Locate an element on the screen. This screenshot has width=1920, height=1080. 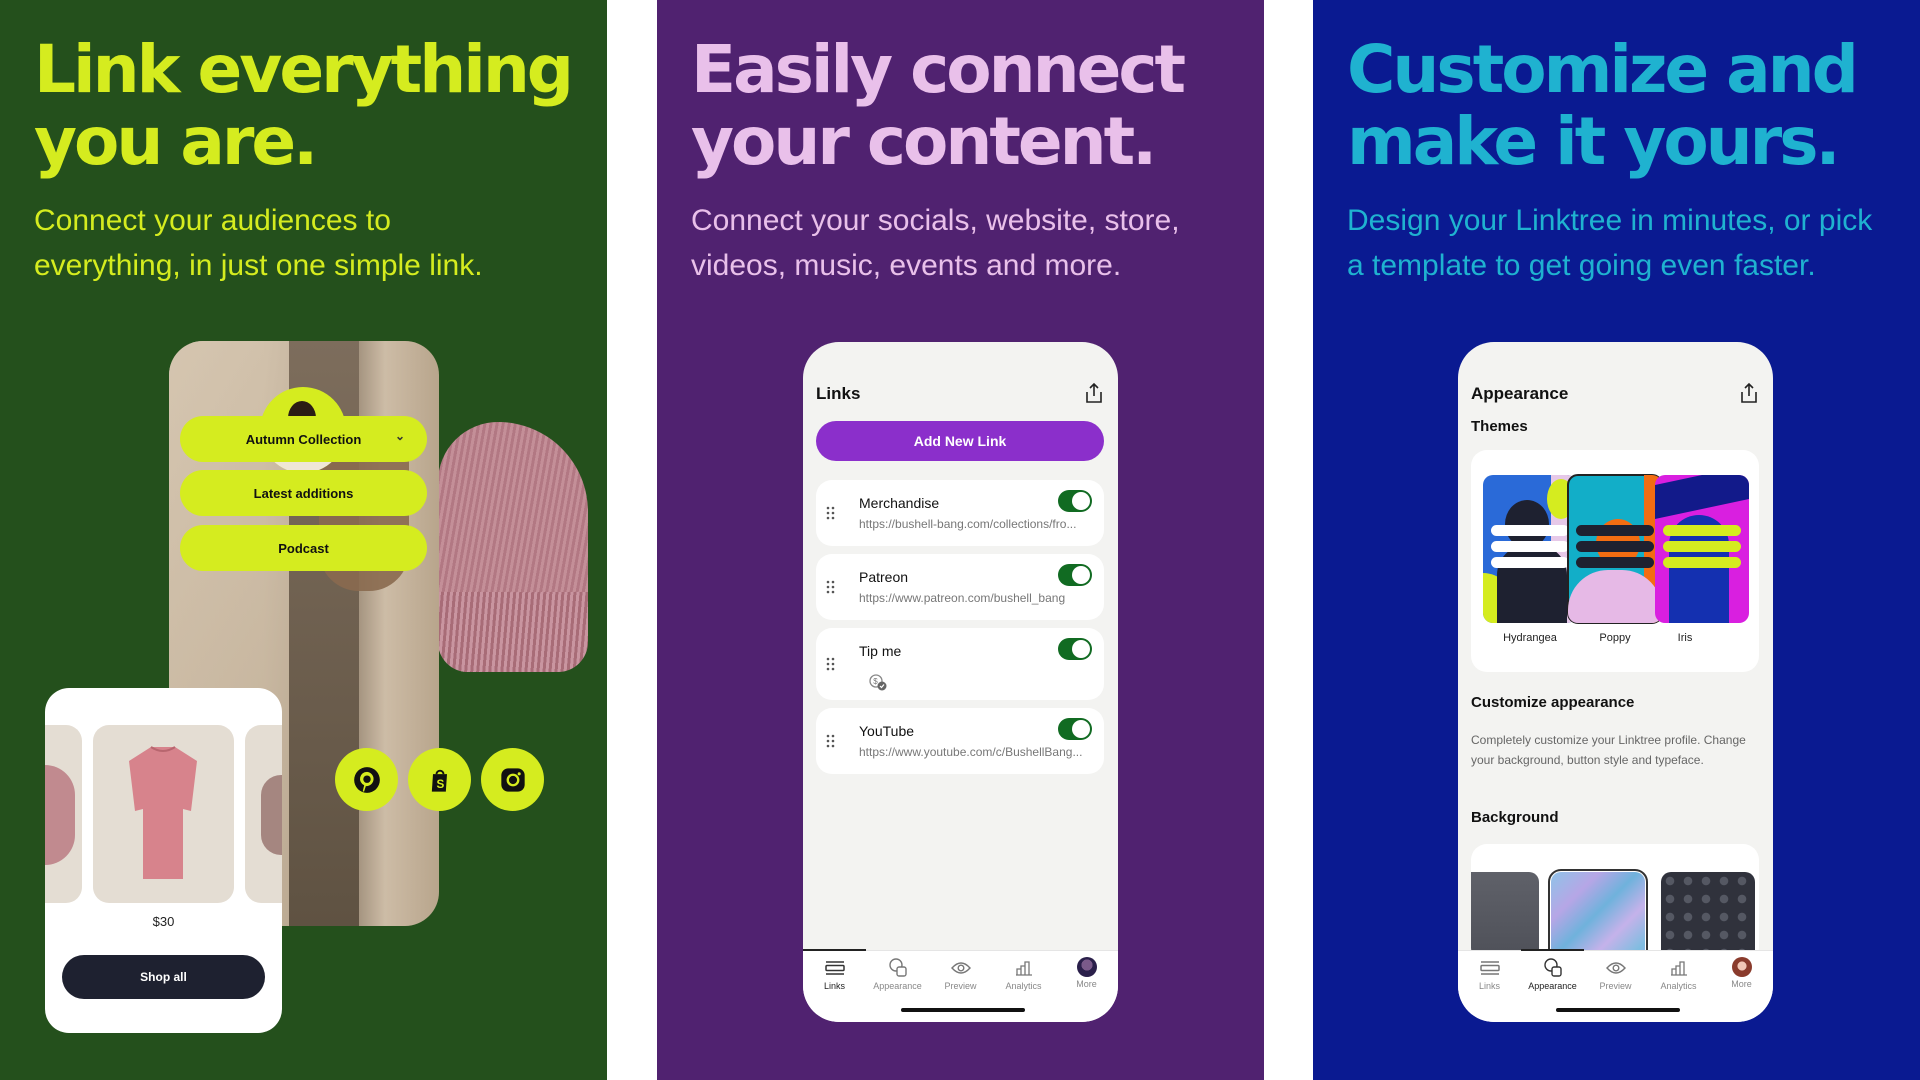
link-name: YouTube is located at coordinates (887, 731).